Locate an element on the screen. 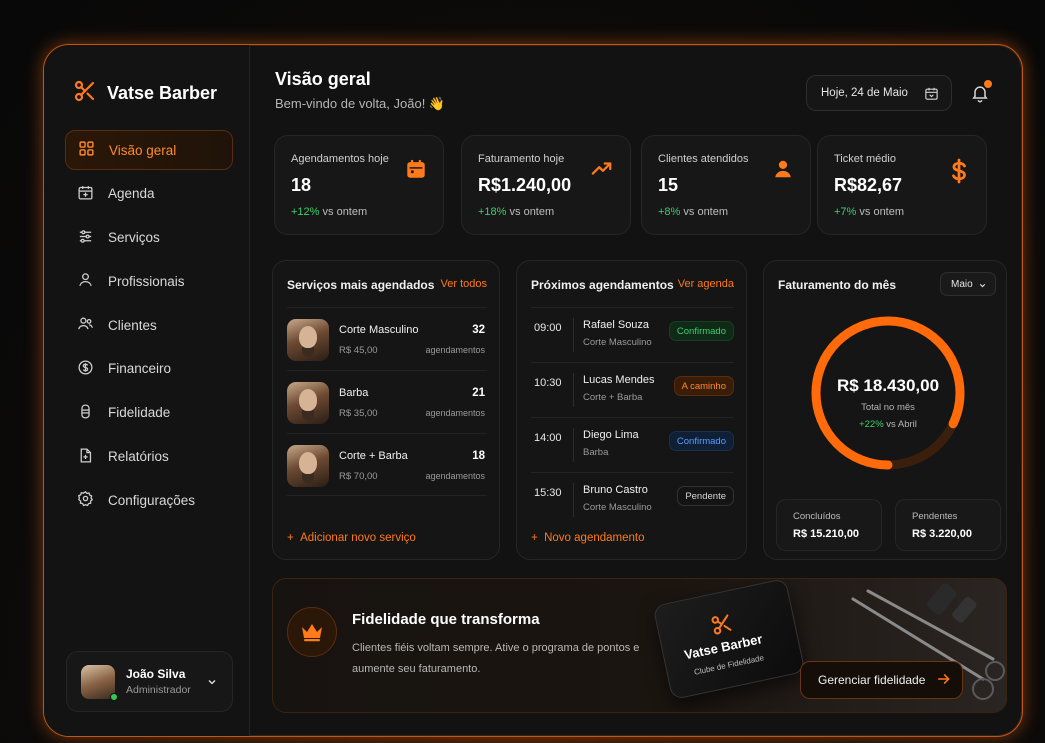 The width and height of the screenshot is (1045, 743). sidebar-item-financeiro: Financeiro is located at coordinates (149, 369).